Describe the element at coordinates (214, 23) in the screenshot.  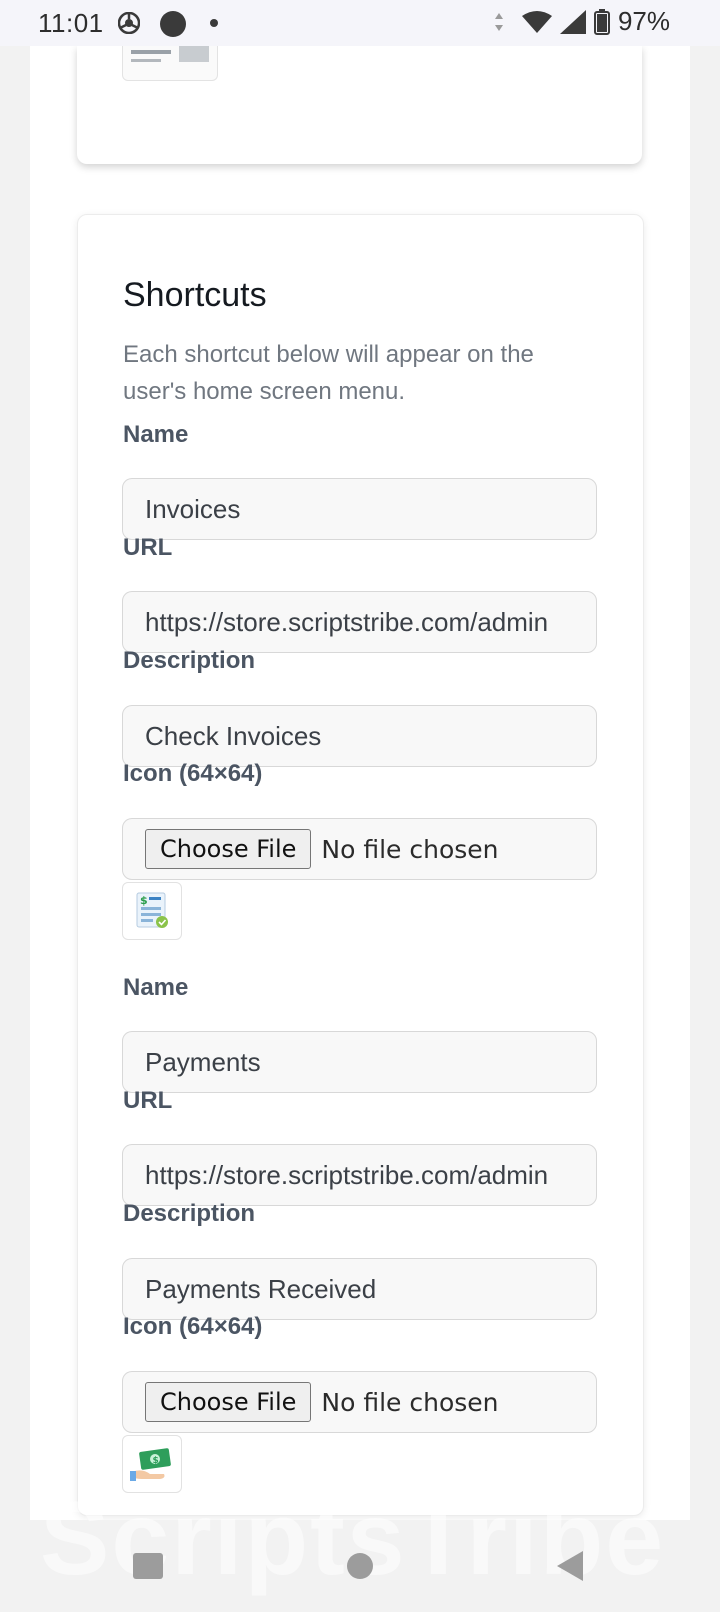
I see `notification-dot-icon` at that location.